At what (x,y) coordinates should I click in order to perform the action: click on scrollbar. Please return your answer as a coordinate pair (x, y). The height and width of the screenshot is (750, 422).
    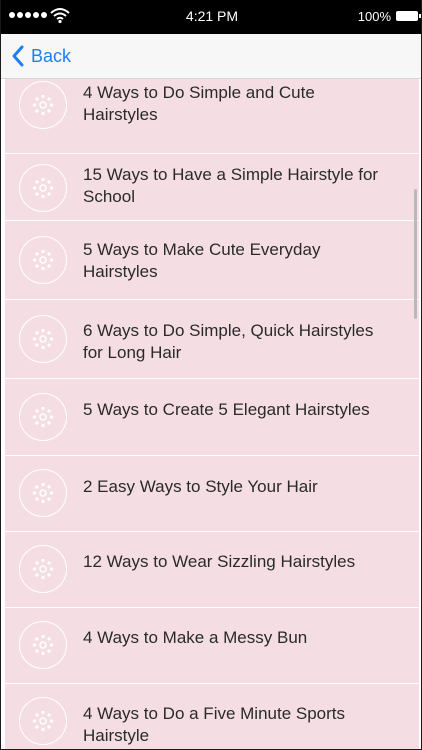
    Looking at the image, I should click on (415, 254).